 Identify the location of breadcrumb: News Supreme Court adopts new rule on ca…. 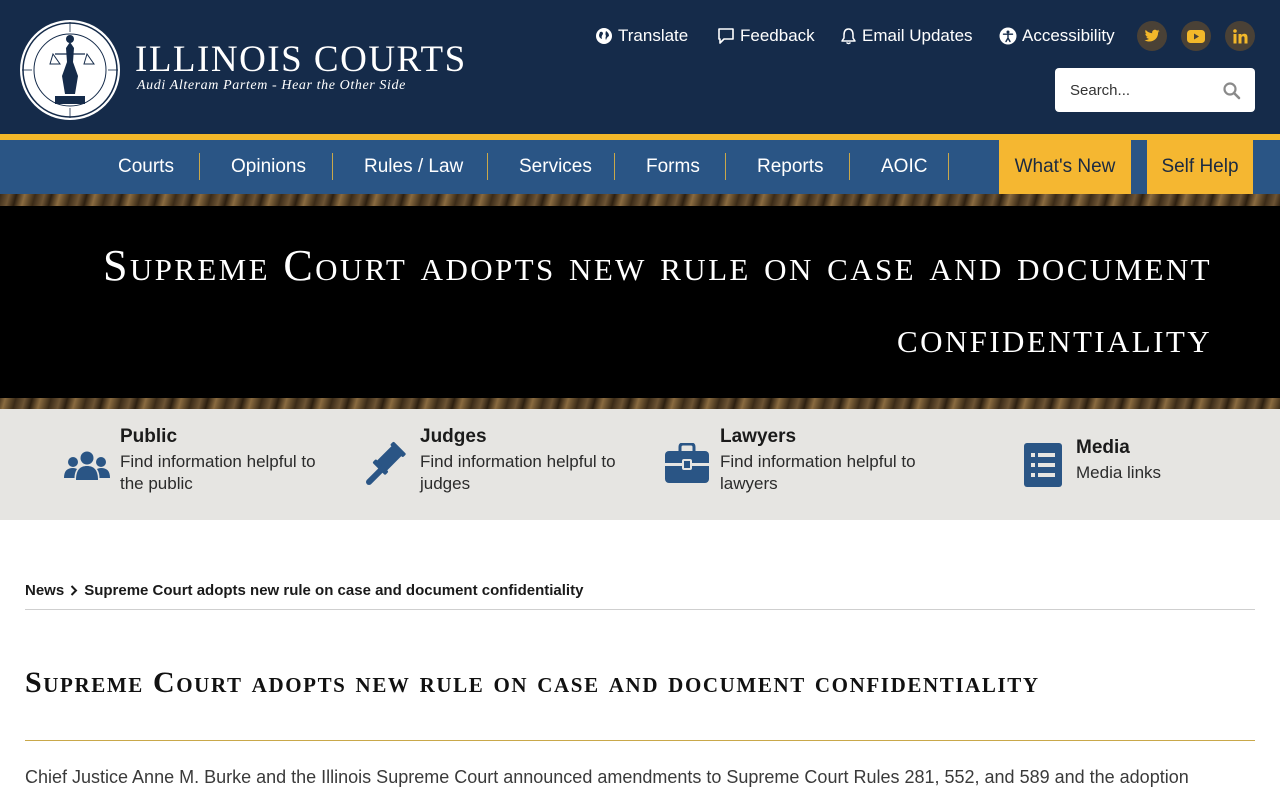
(304, 590).